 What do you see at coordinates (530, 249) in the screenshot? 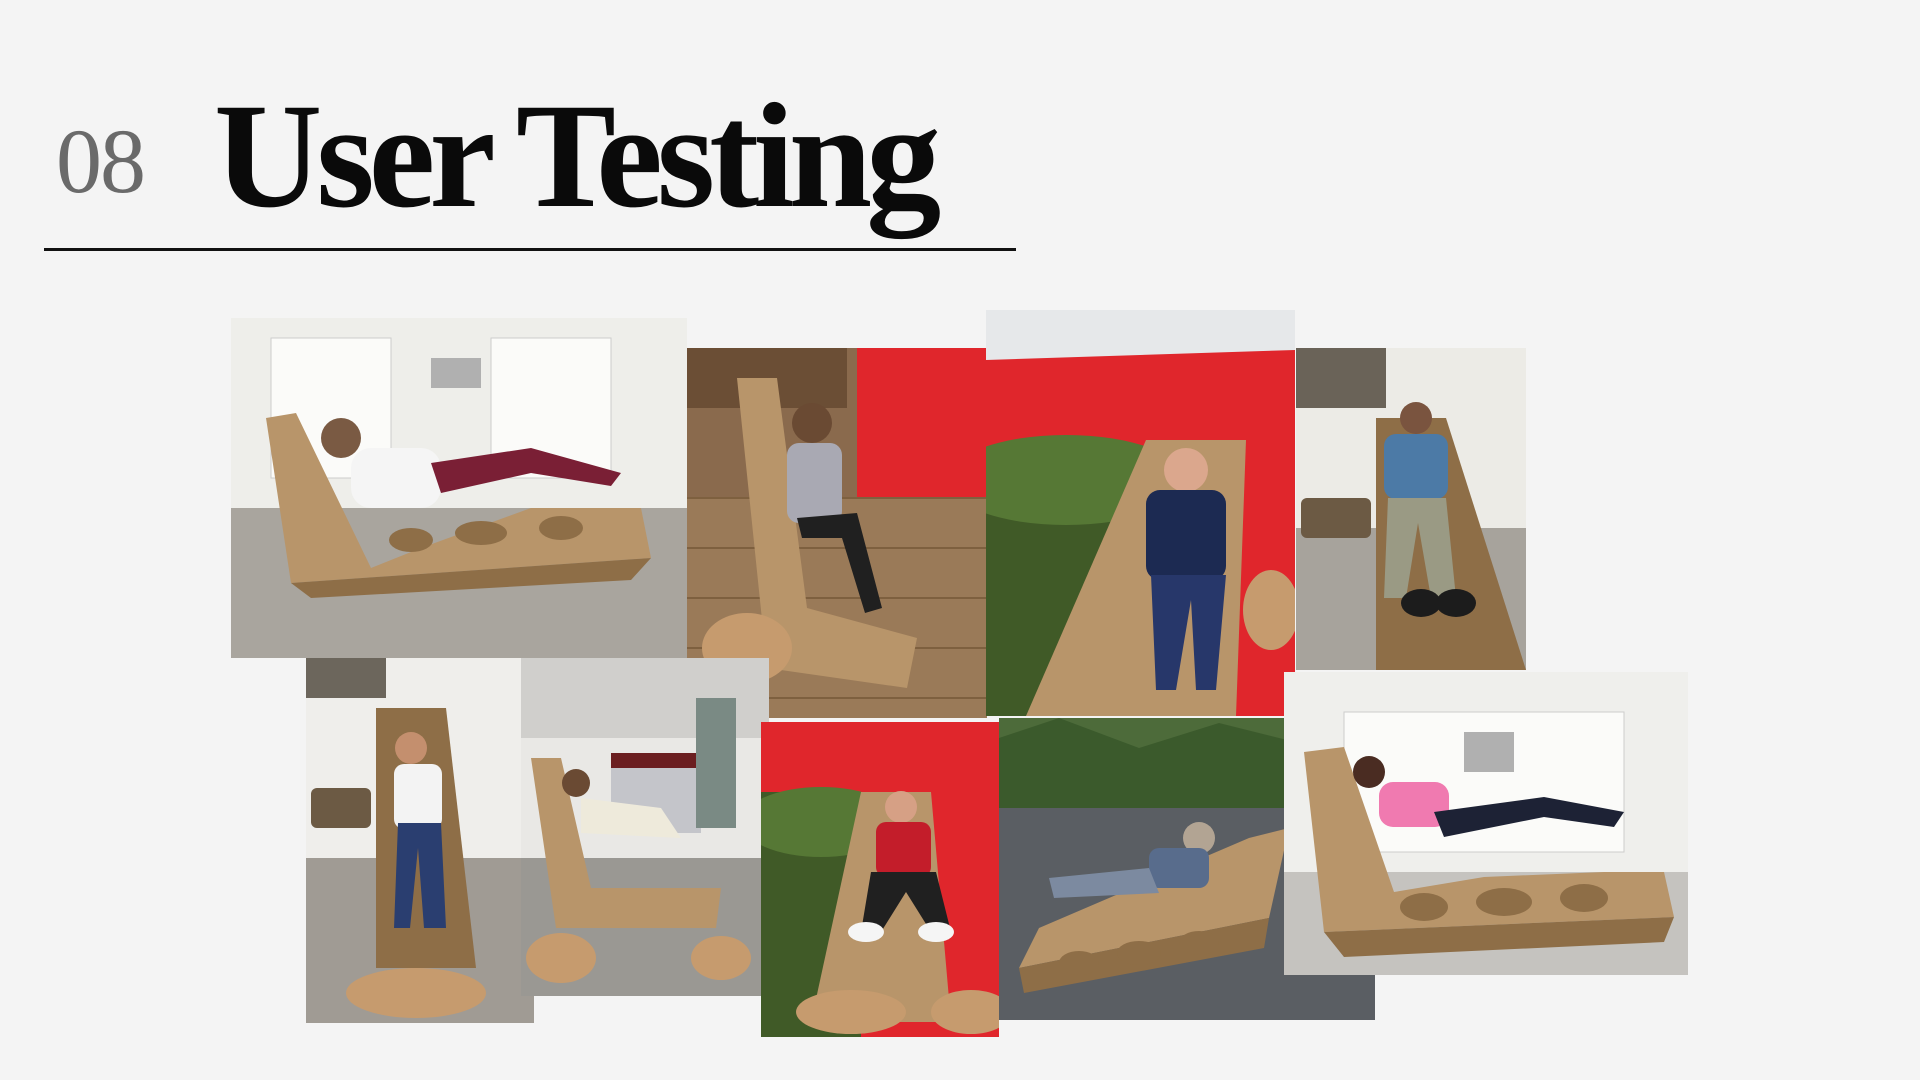
I see `title-underline` at bounding box center [530, 249].